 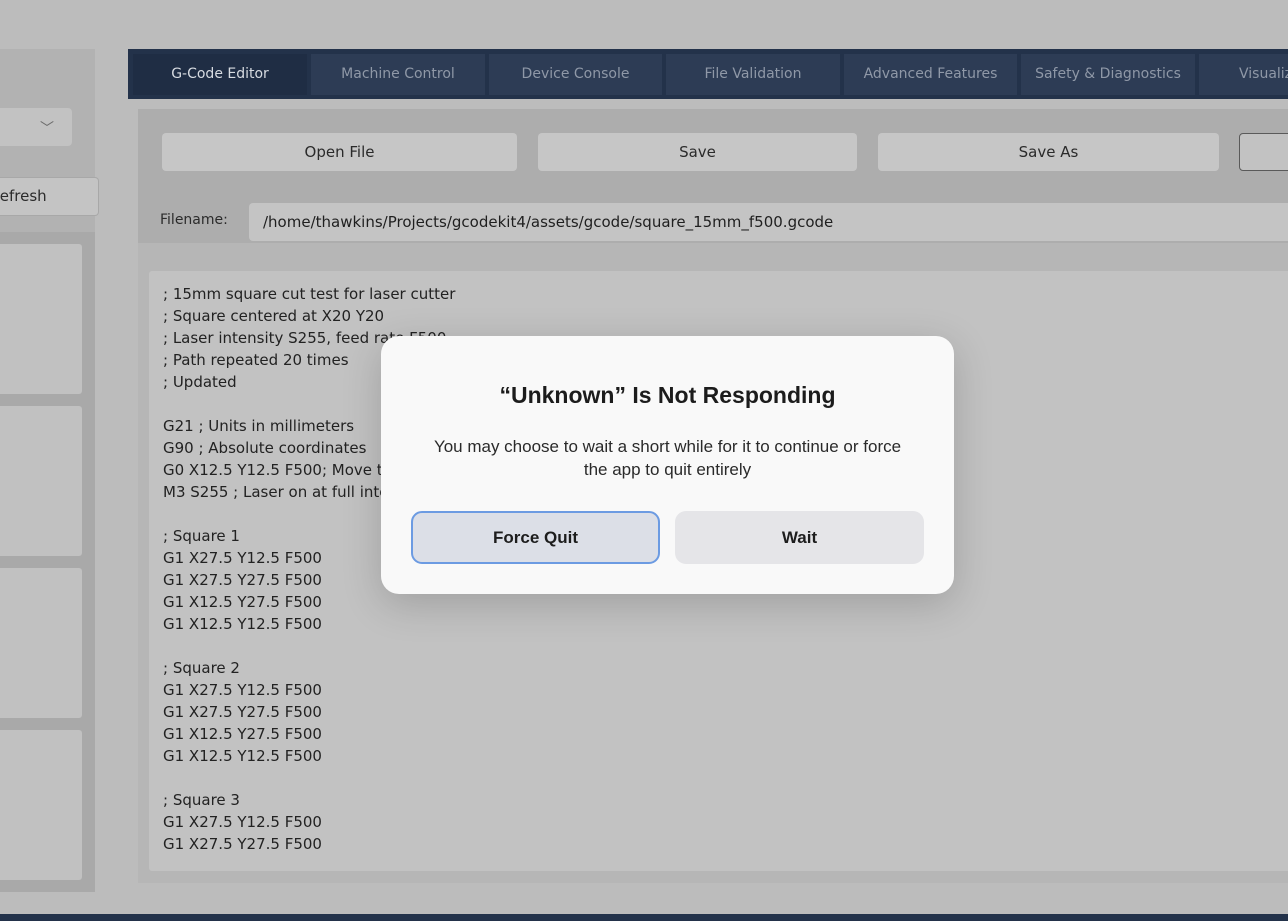 I want to click on dialog-title: “Unknown” Is Not Responding, so click(x=667, y=395).